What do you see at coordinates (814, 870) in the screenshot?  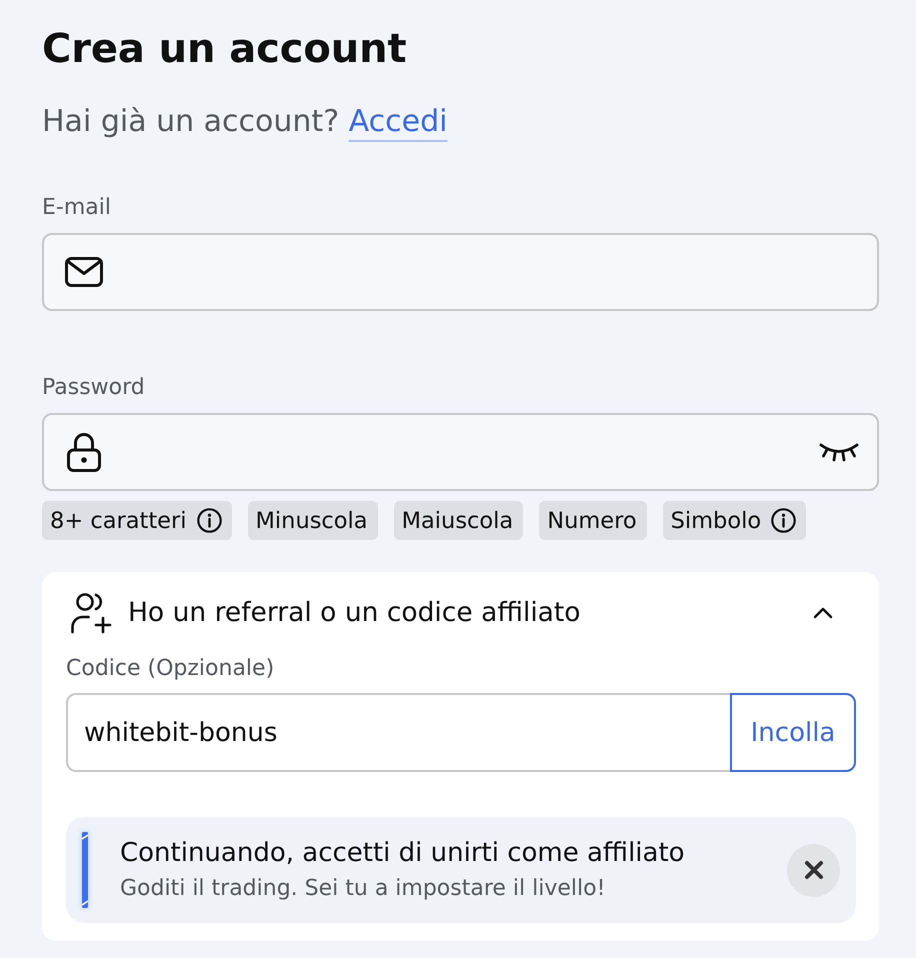 I see `close-icon` at bounding box center [814, 870].